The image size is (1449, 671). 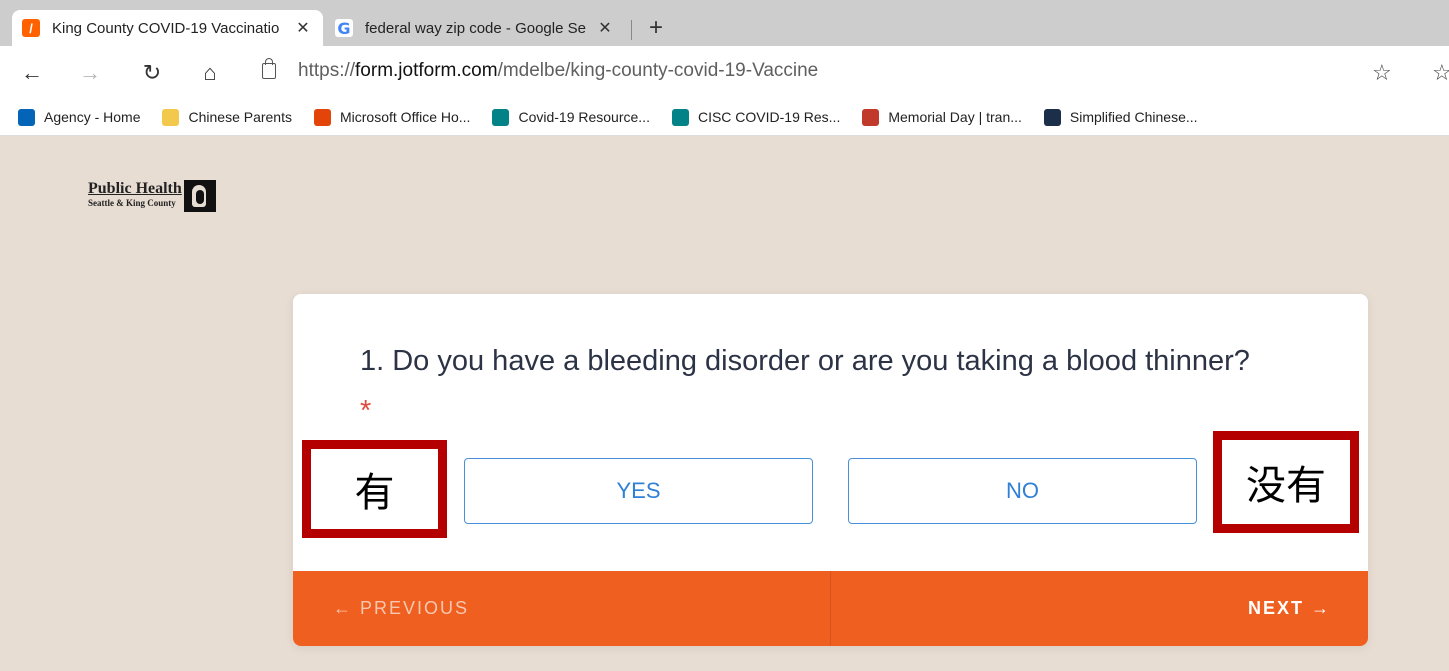 I want to click on king-county-portrait-icon, so click(x=199, y=196).